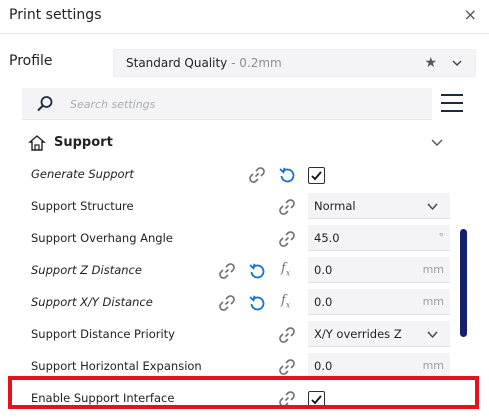 Image resolution: width=489 pixels, height=420 pixels. What do you see at coordinates (82, 206) in the screenshot?
I see `setting-label: Support Structure` at bounding box center [82, 206].